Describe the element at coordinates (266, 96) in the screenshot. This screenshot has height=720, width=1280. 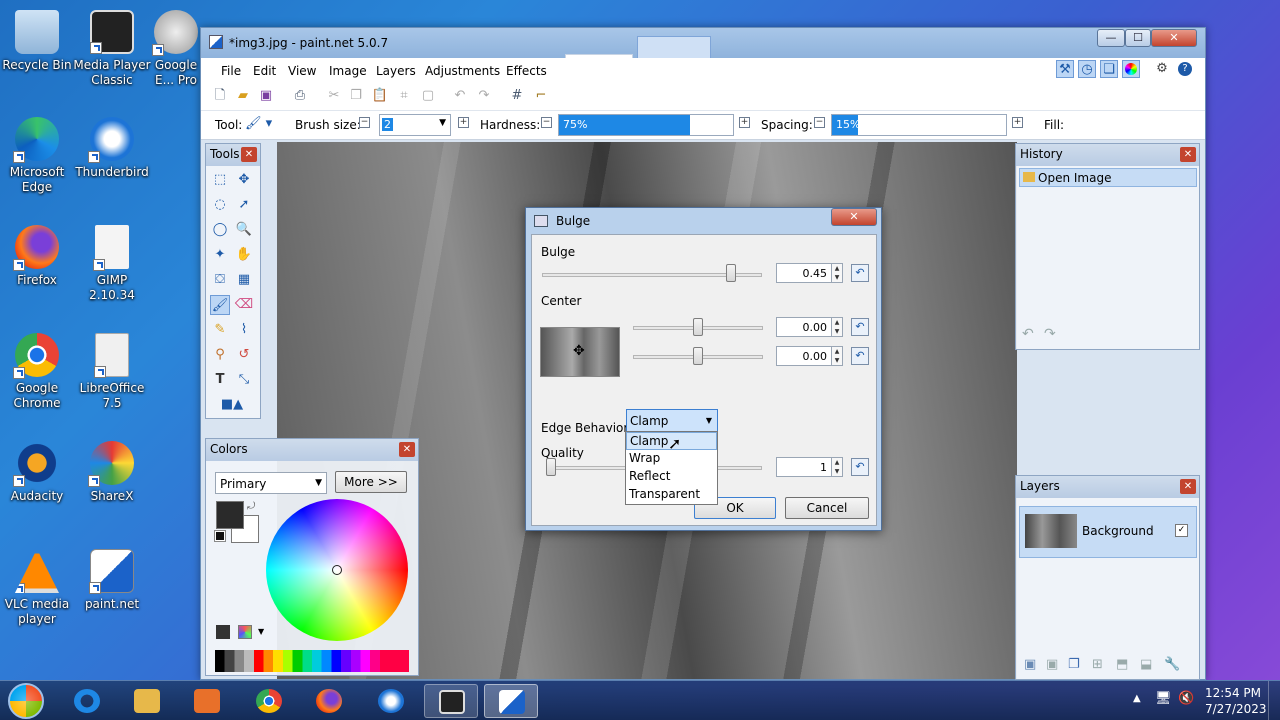
I see `save-icon: ▣` at that location.